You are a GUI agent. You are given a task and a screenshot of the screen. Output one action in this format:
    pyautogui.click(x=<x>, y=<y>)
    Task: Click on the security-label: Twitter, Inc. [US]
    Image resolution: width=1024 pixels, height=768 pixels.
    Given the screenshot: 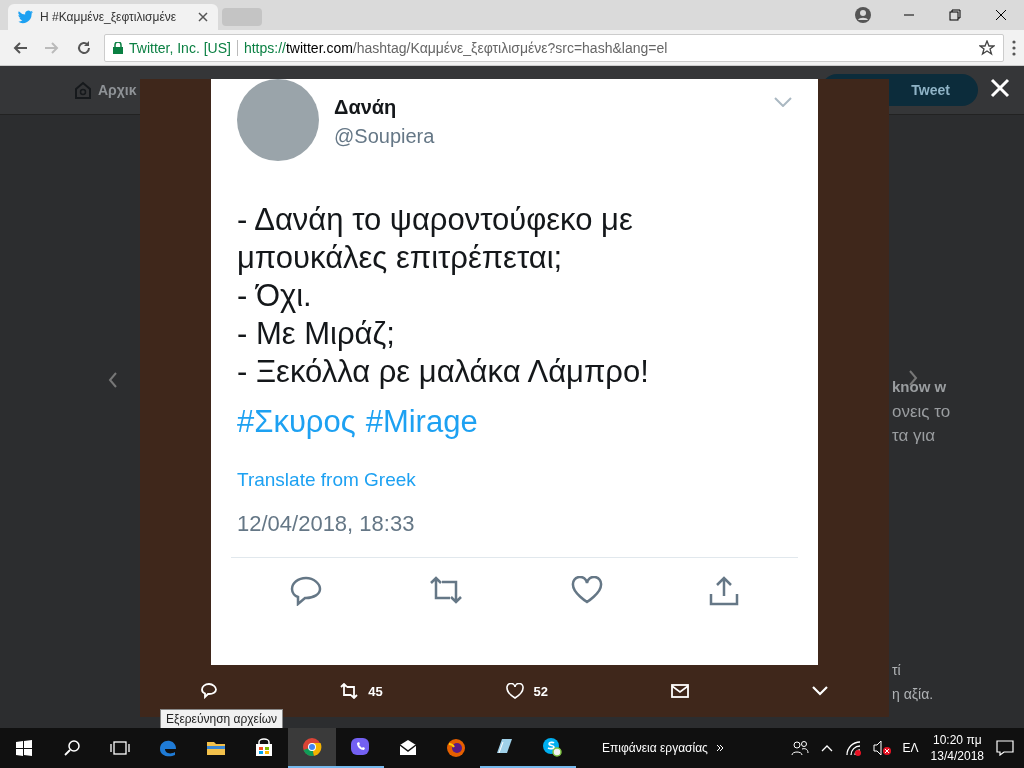 What is the action you would take?
    pyautogui.click(x=180, y=47)
    